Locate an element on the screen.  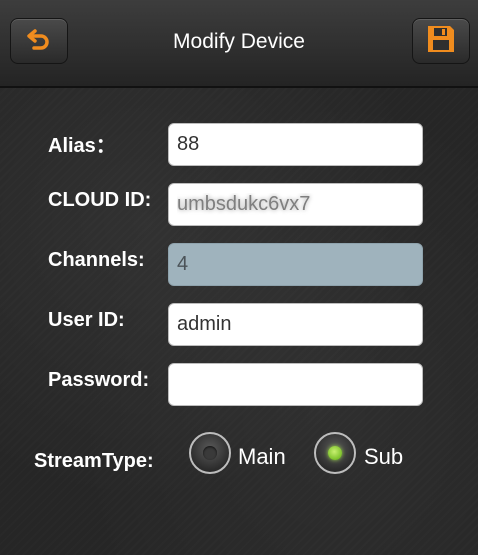
radio-selected-indicator is located at coordinates (335, 453).